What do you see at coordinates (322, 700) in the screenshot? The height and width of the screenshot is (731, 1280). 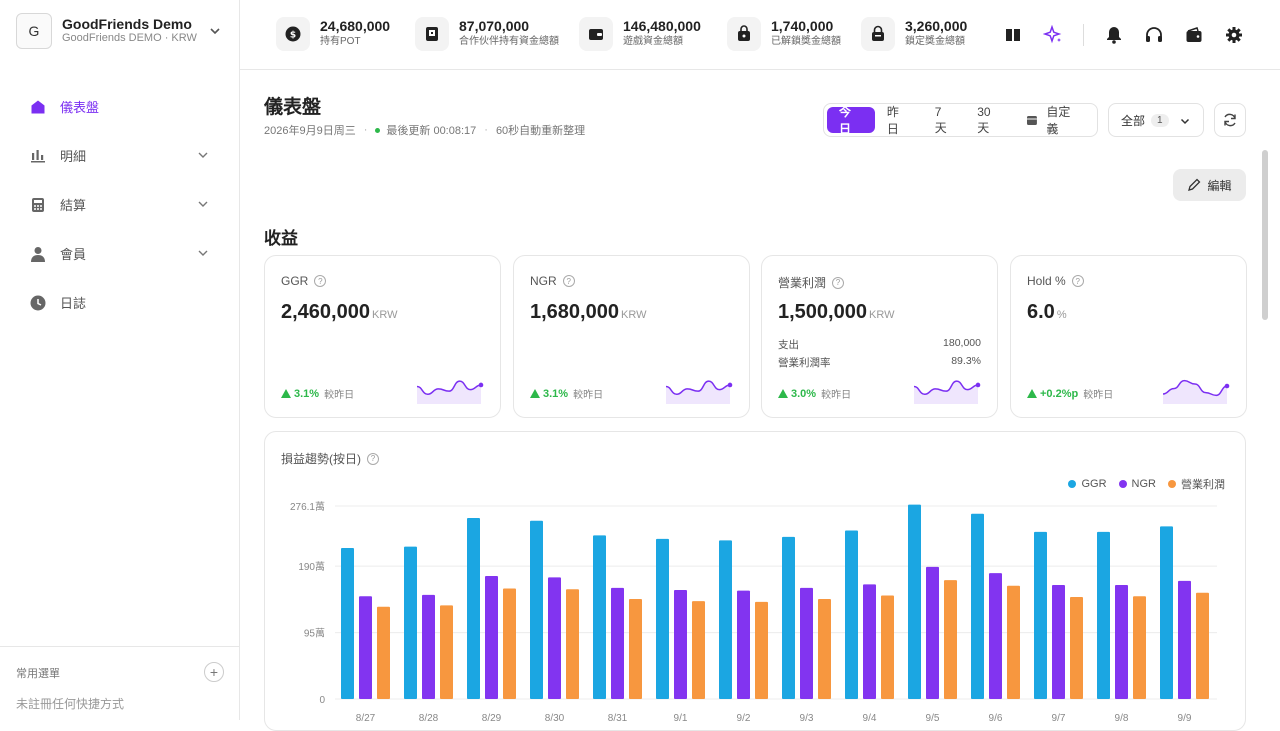 I see `y-tick-label: 0` at bounding box center [322, 700].